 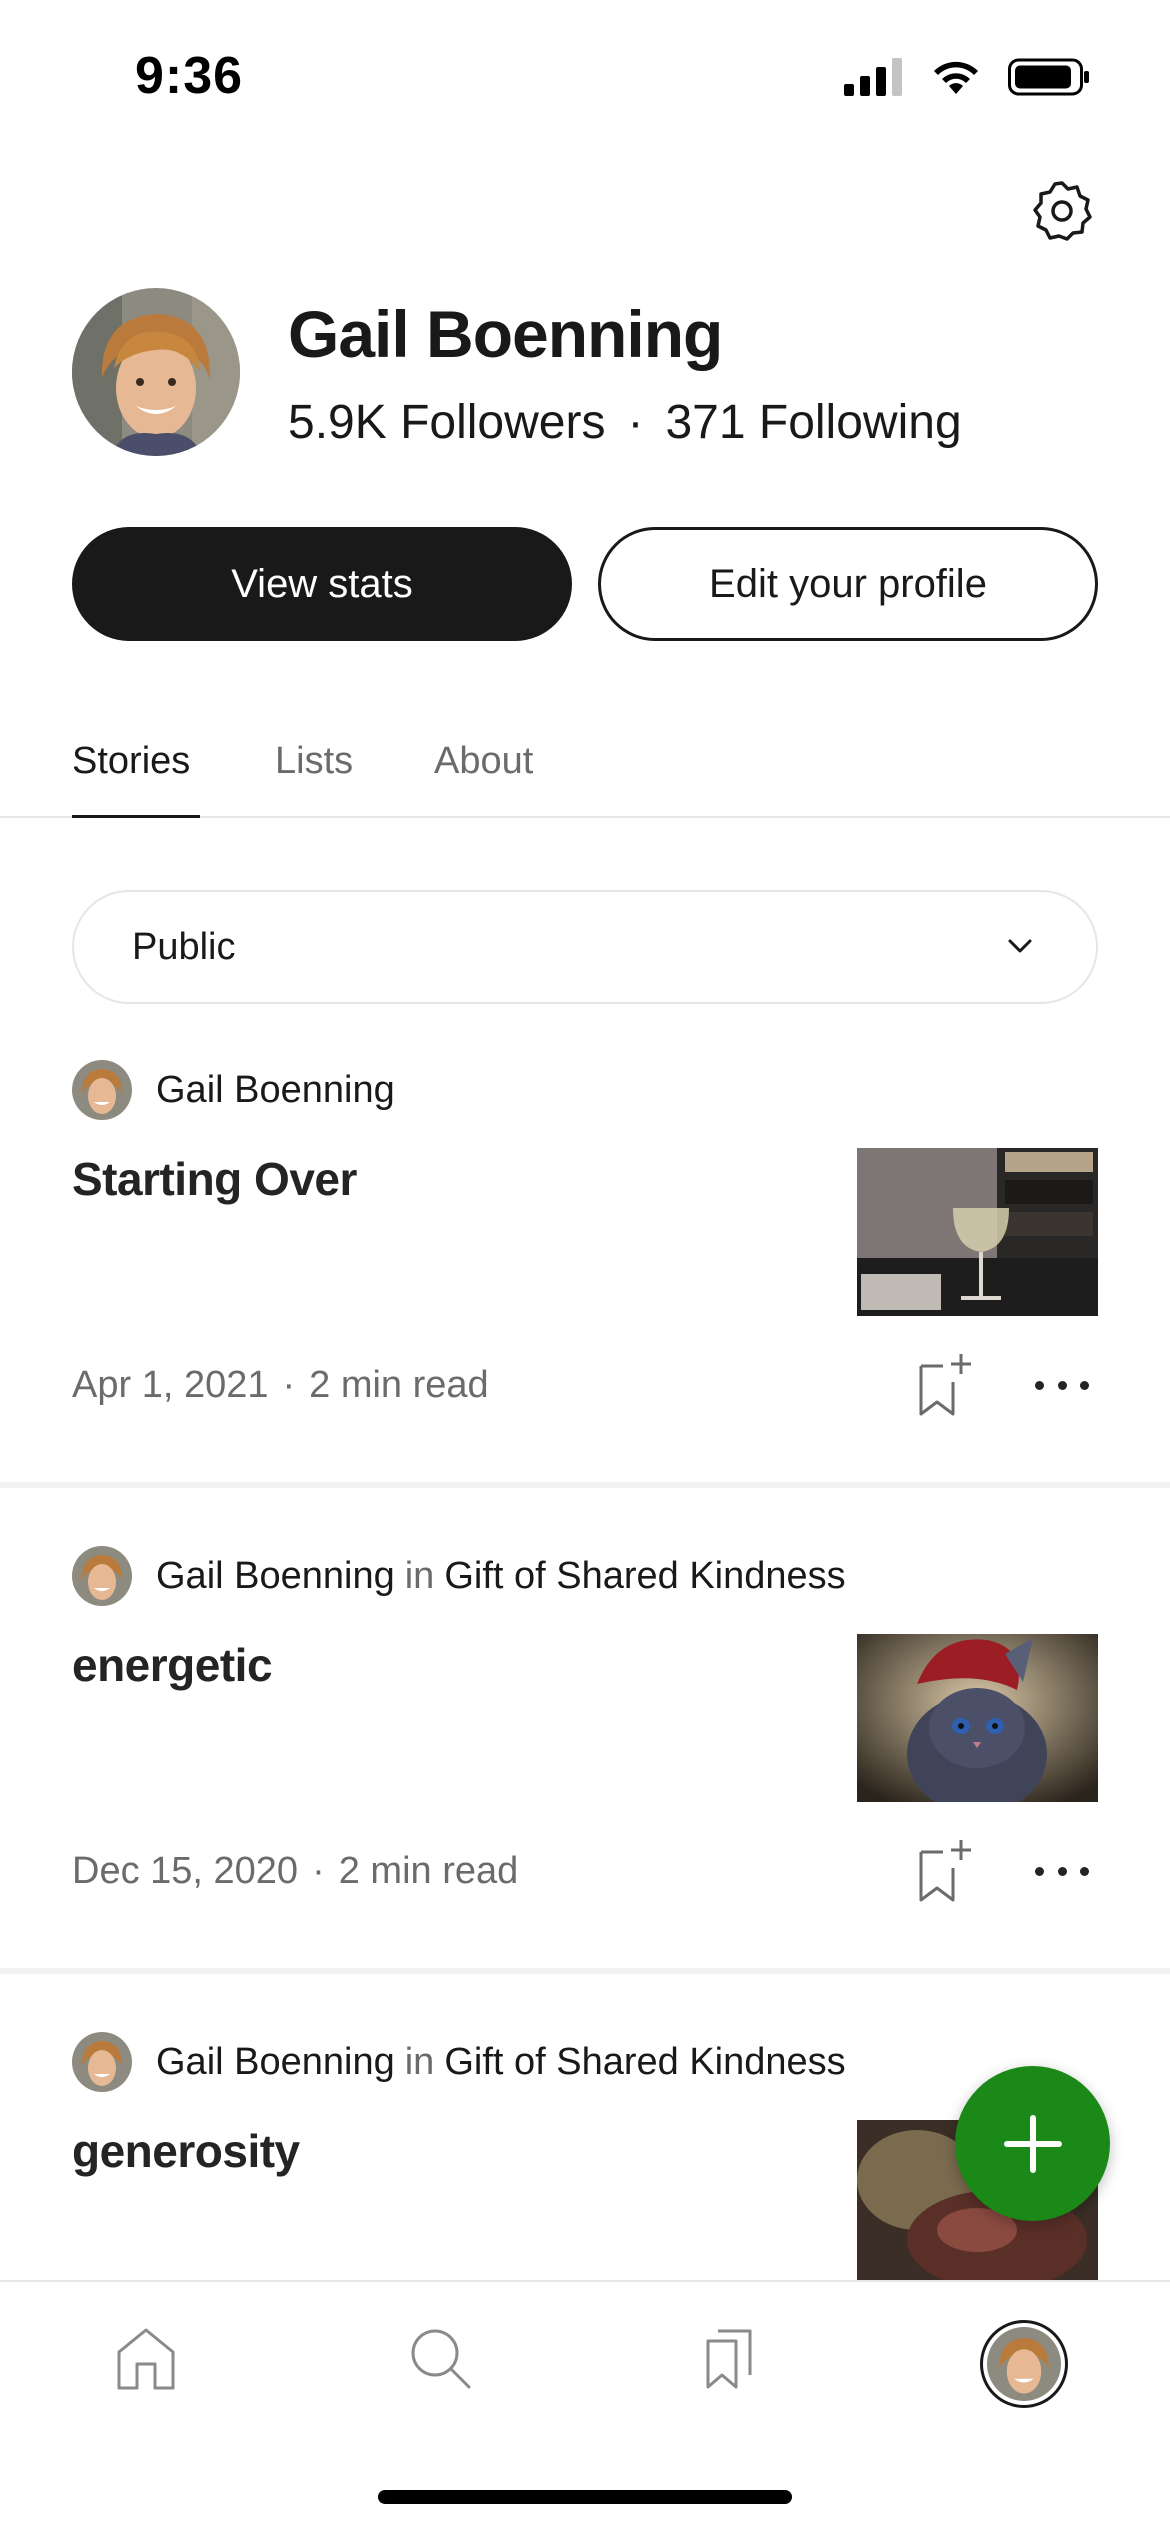 I want to click on nav-profile, so click(x=1024, y=2364).